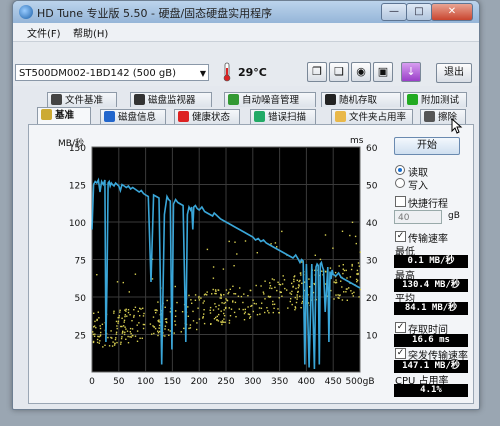 The width and height of the screenshot is (500, 426). Describe the element at coordinates (64, 115) in the screenshot. I see `tab-benchmark: 基准` at that location.